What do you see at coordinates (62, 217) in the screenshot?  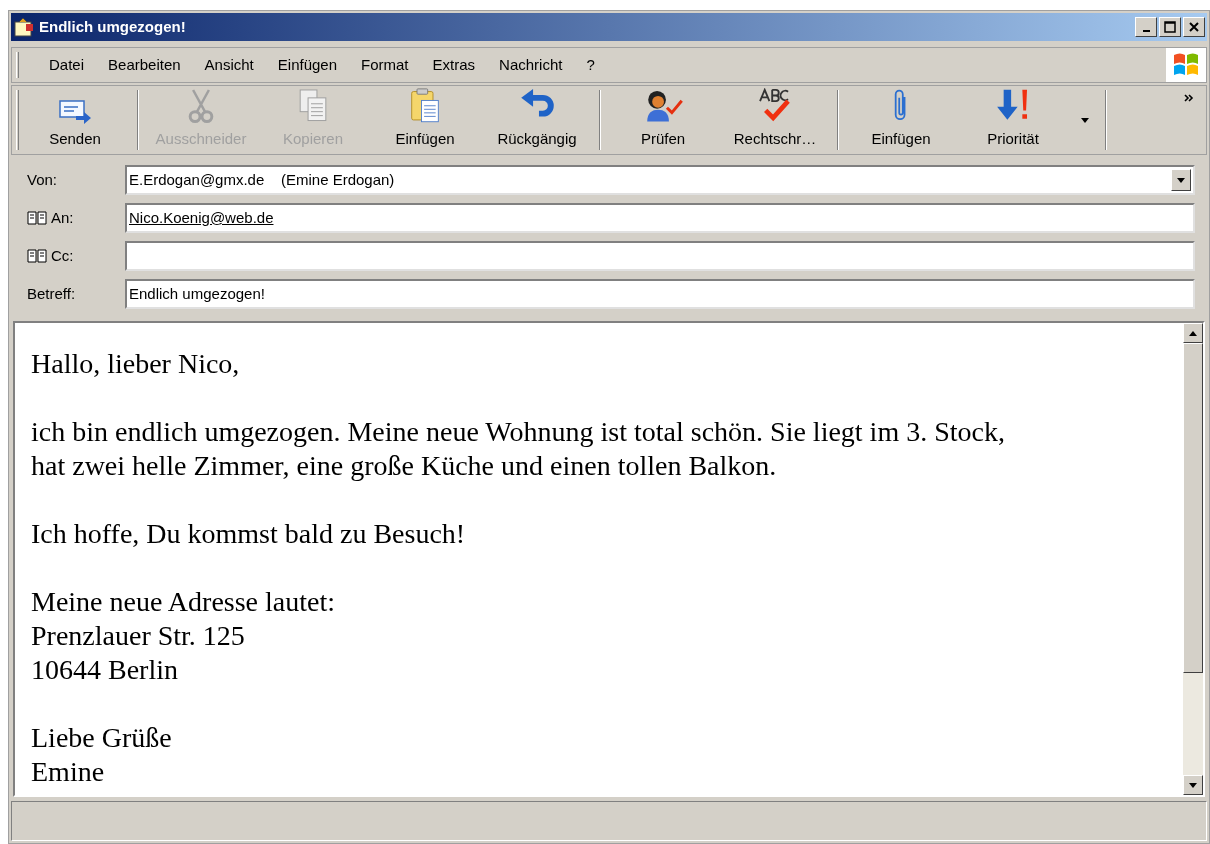 I see `field-label: An:` at bounding box center [62, 217].